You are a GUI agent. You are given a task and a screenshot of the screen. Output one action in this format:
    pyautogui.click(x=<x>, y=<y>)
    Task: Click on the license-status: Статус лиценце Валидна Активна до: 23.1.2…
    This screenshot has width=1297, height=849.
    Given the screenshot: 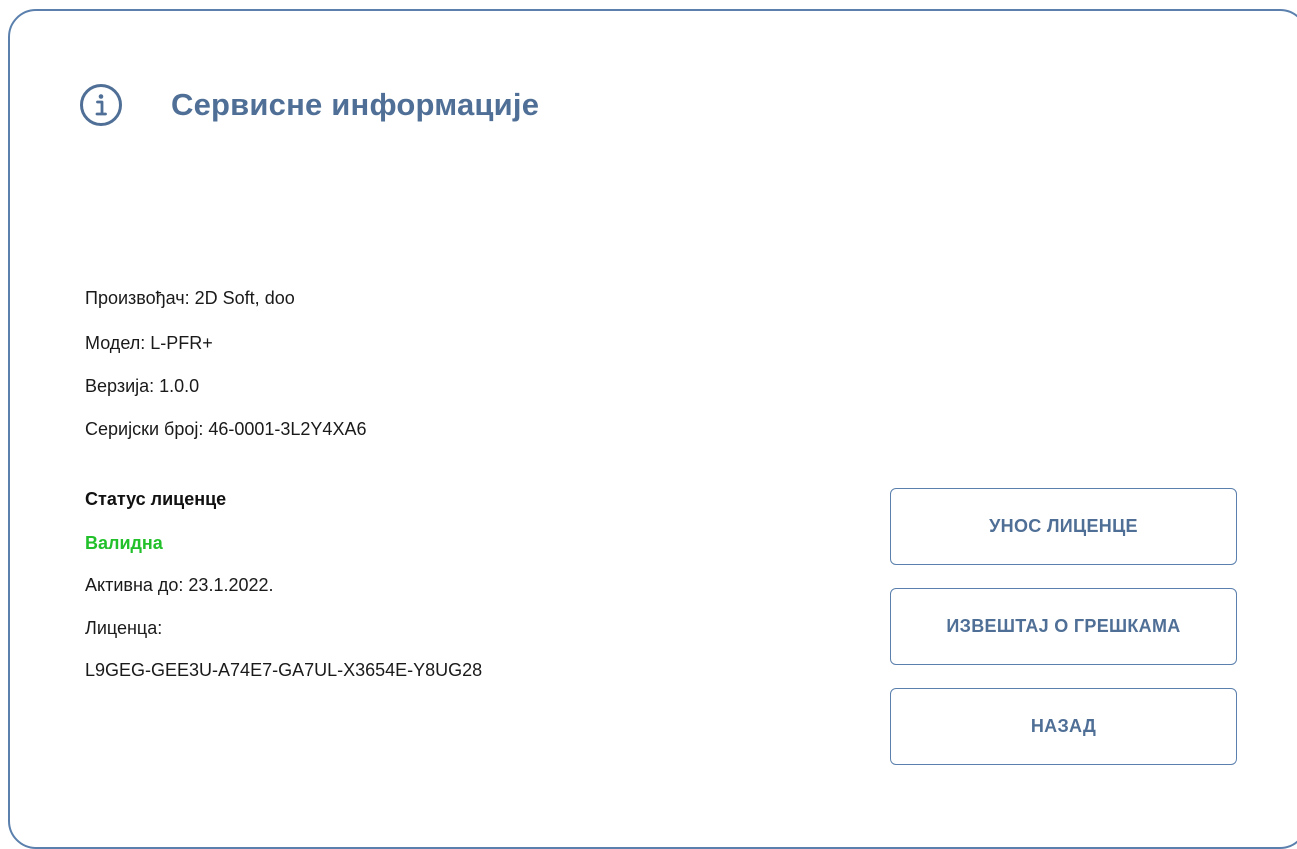 What is the action you would take?
    pyautogui.click(x=283, y=584)
    